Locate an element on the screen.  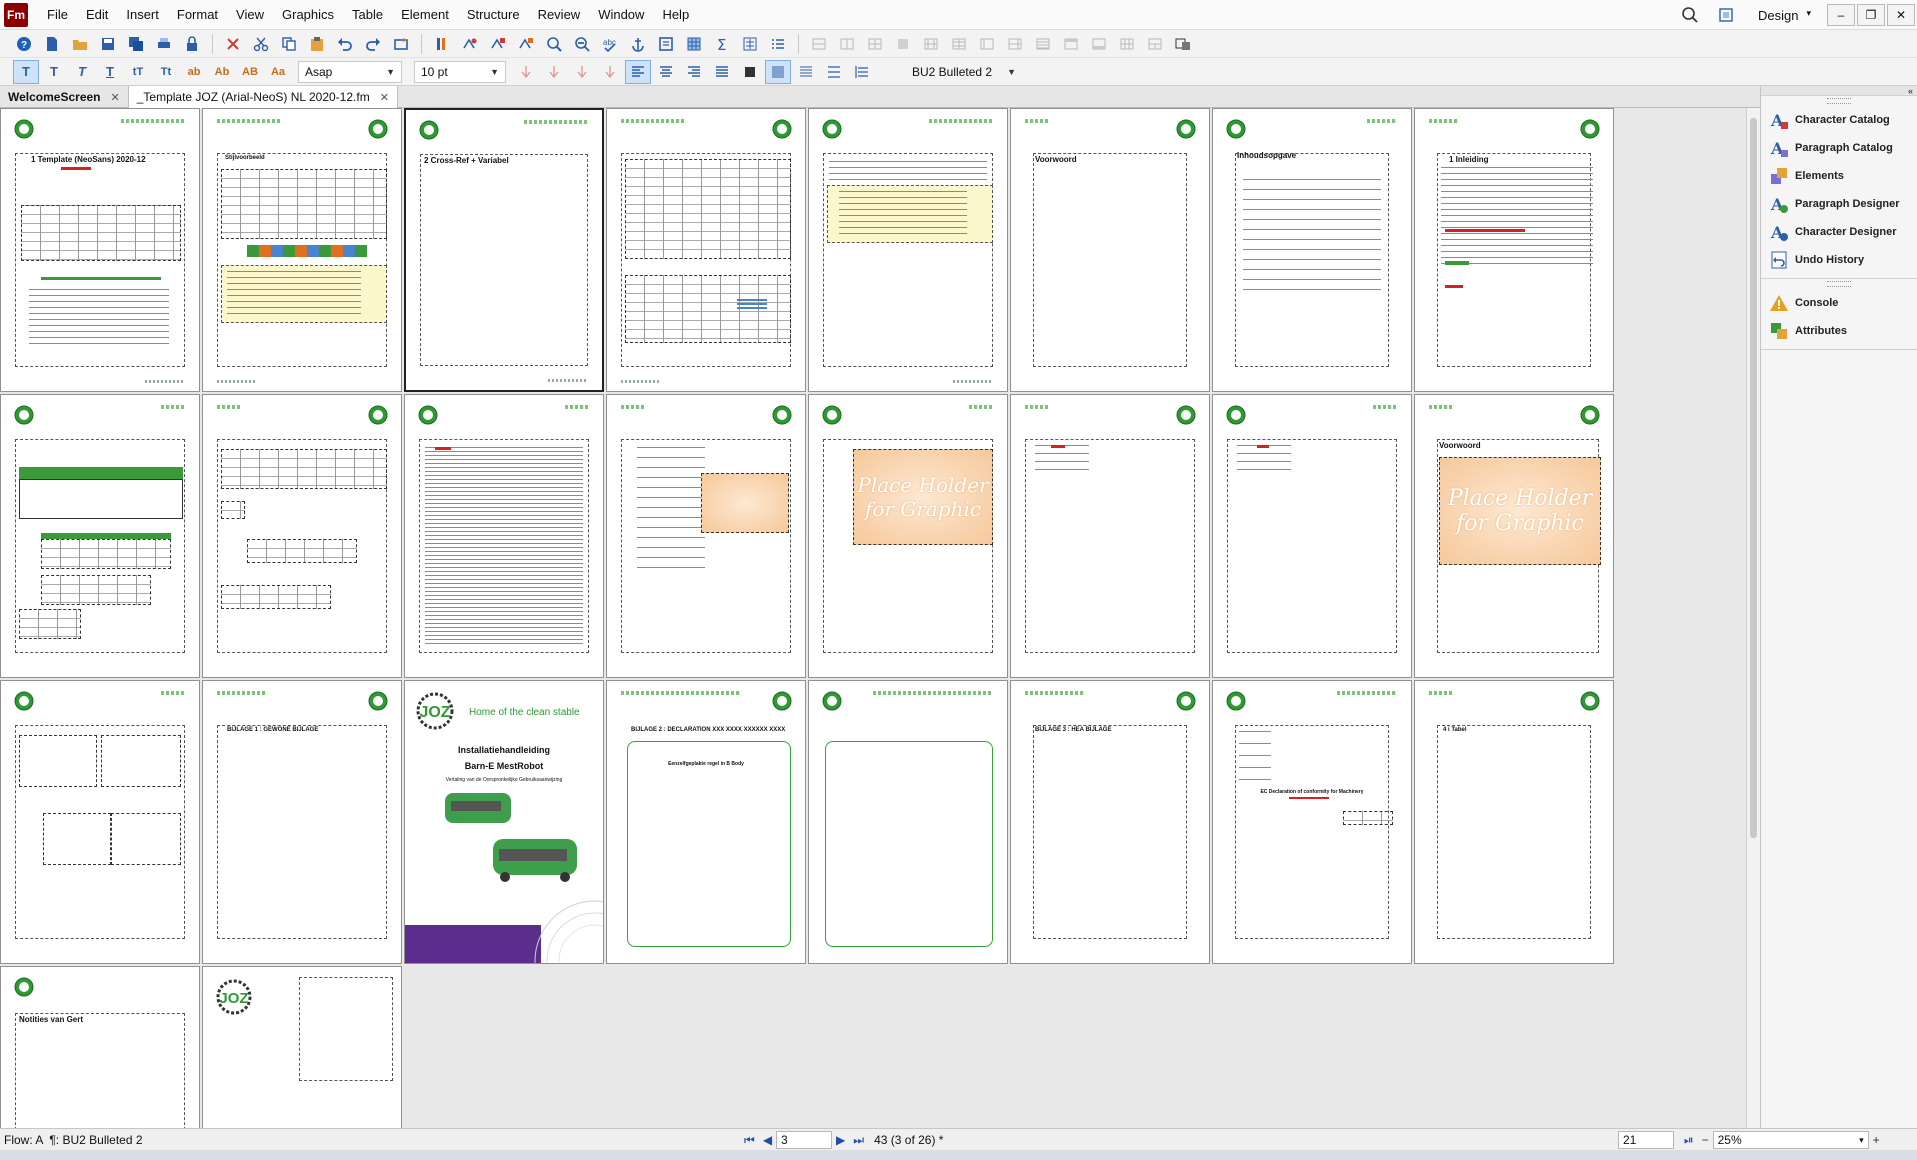
page-thumbnail: Voorwoord is located at coordinates (1110, 250).